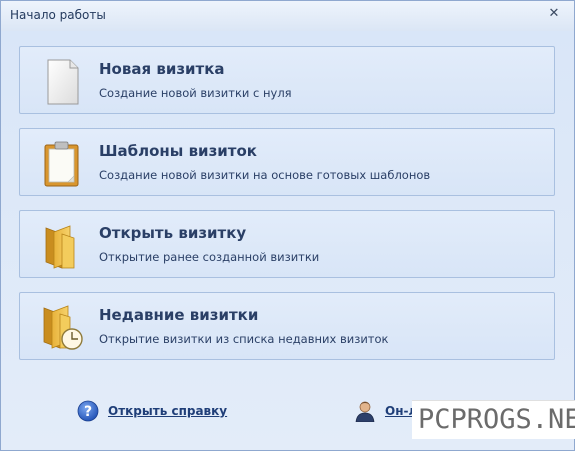 The width and height of the screenshot is (575, 451). What do you see at coordinates (63, 82) in the screenshot?
I see `blank-document-icon` at bounding box center [63, 82].